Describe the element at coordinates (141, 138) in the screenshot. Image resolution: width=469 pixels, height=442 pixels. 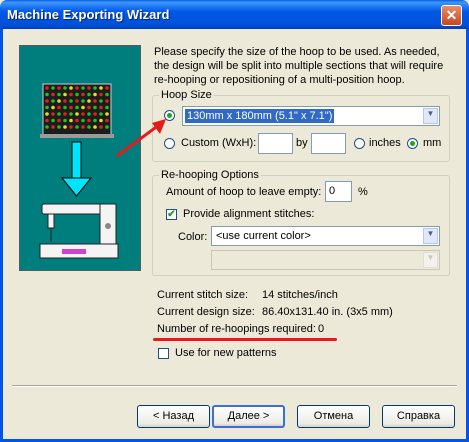
I see `red-arrow-annotation` at that location.